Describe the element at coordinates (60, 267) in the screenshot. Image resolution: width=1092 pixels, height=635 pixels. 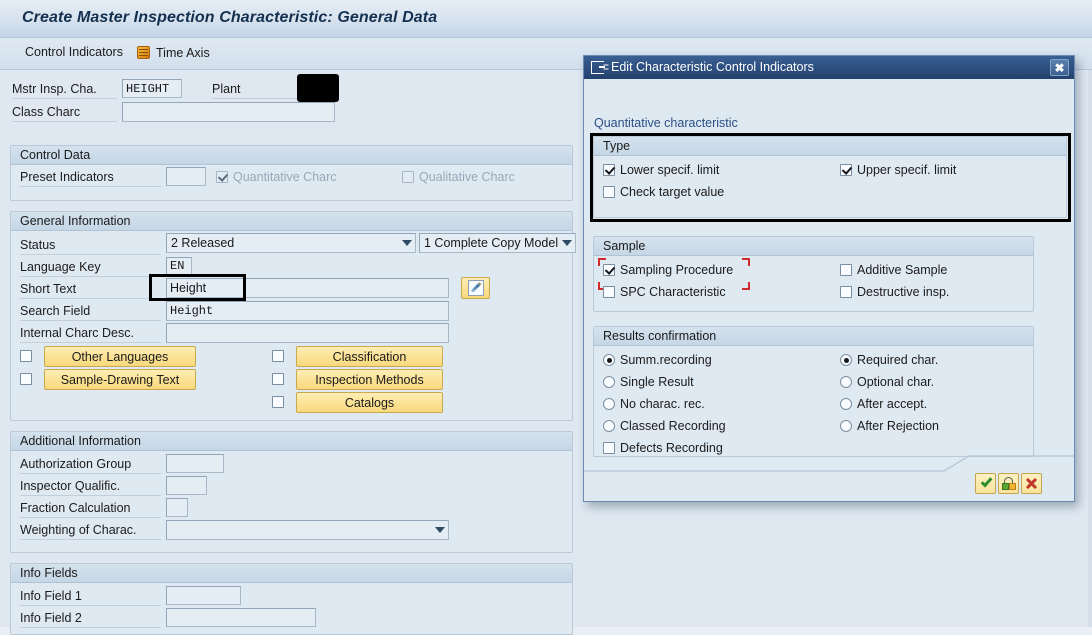
I see `language-key-label: Language Key` at that location.